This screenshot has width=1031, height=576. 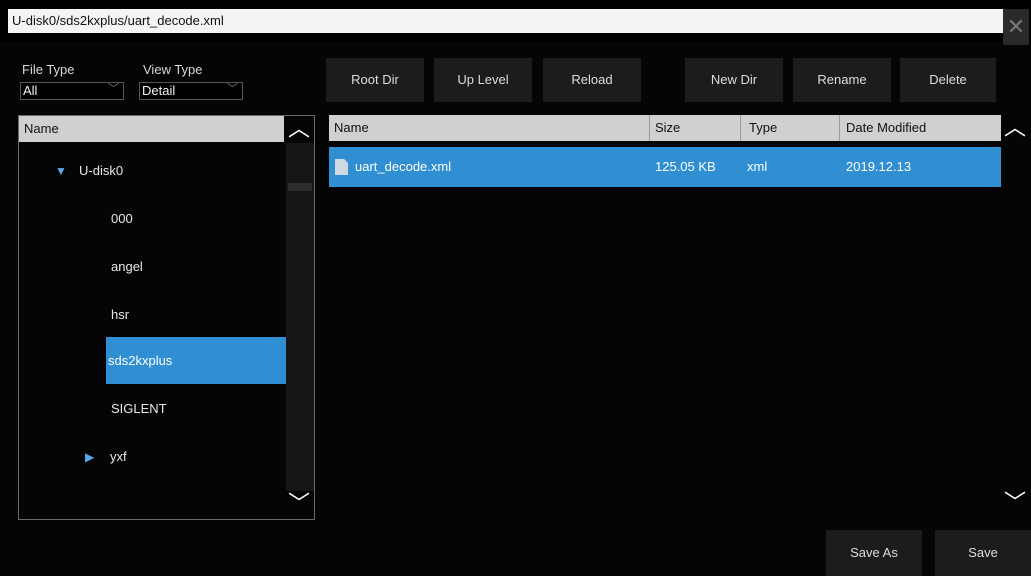 What do you see at coordinates (483, 80) in the screenshot?
I see `up-level-button: Up Level` at bounding box center [483, 80].